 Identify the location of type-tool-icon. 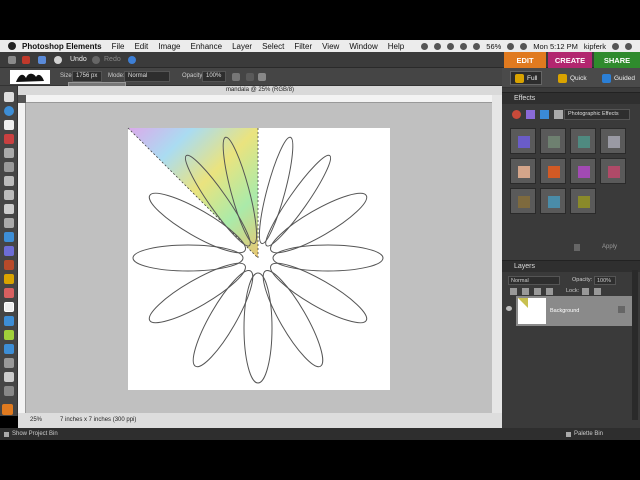
(9, 209).